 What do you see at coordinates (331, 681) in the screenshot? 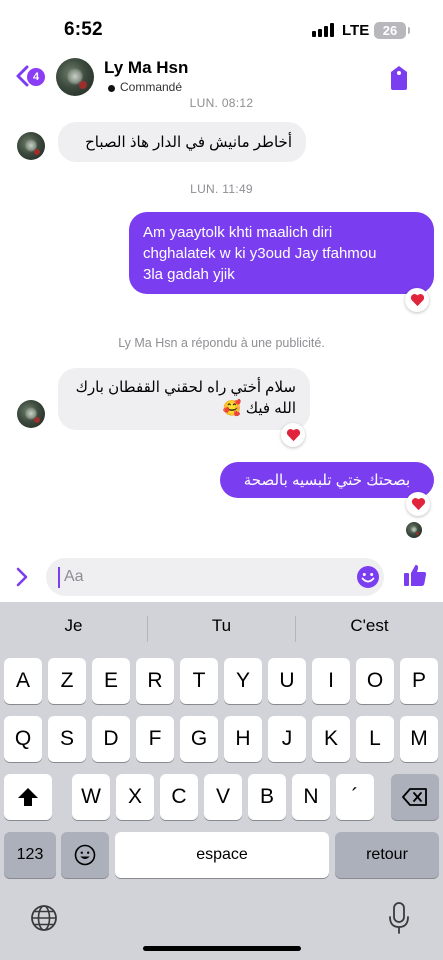
I see `key: I` at bounding box center [331, 681].